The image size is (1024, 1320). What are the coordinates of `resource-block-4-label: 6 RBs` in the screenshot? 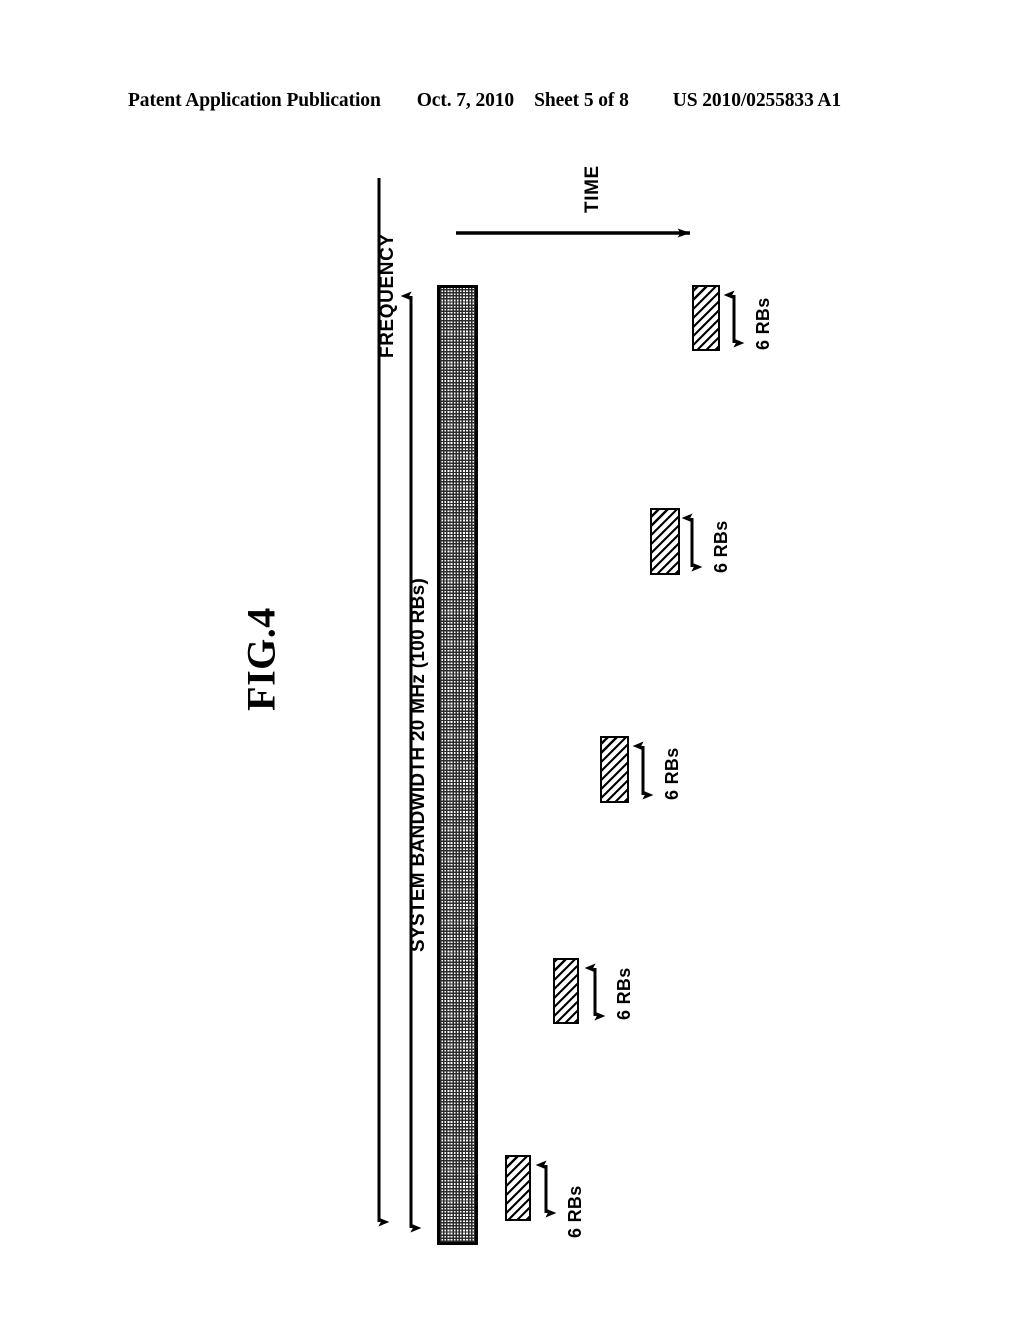 It's located at (721, 546).